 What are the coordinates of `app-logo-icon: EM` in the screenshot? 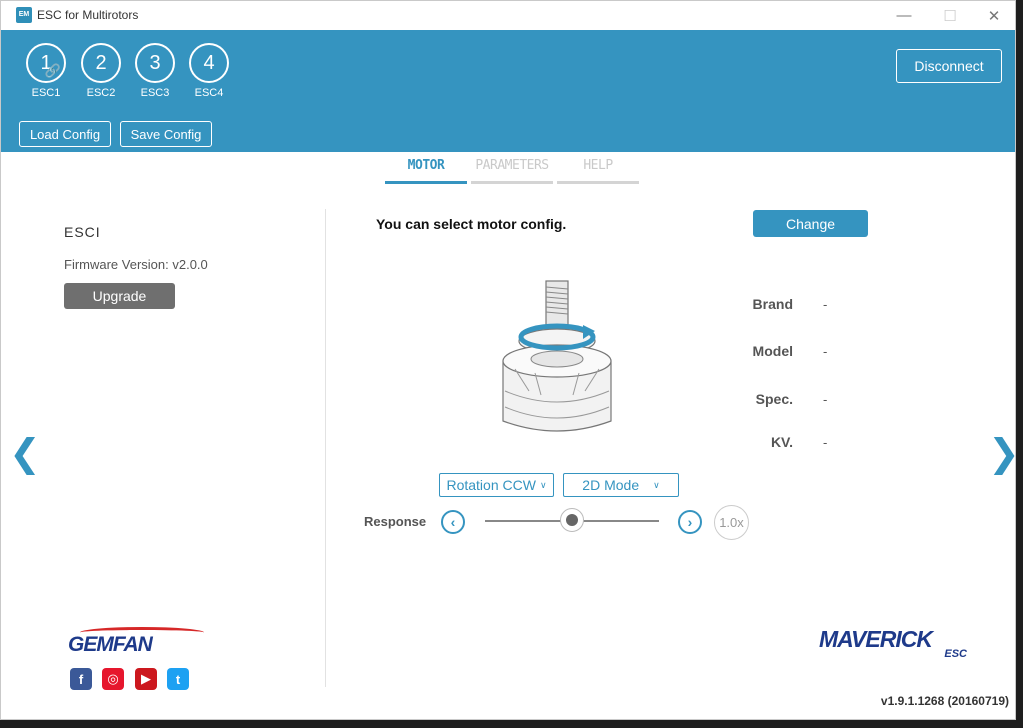 It's located at (24, 15).